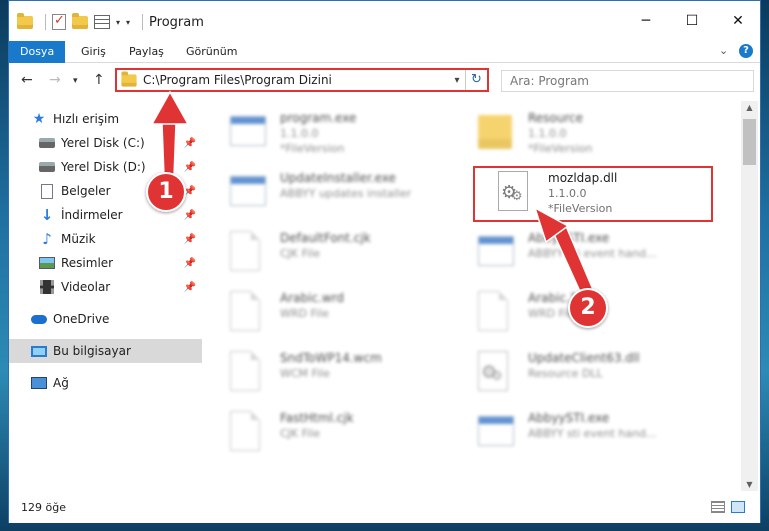 The height and width of the screenshot is (531, 769). I want to click on sidebar-item-label: Yerel Disk (C:), so click(103, 143).